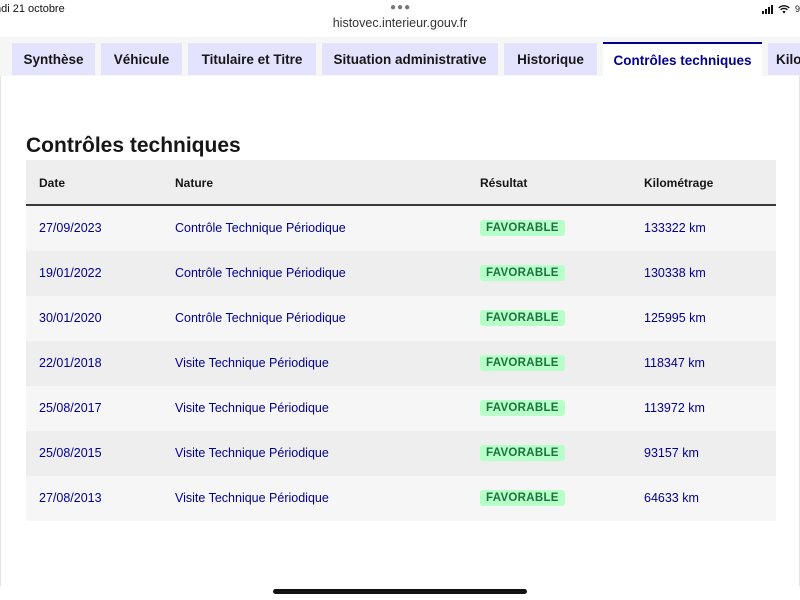 The image size is (800, 600). What do you see at coordinates (682, 59) in the screenshot?
I see `tab-controles-techniques: Contrôles techniques` at bounding box center [682, 59].